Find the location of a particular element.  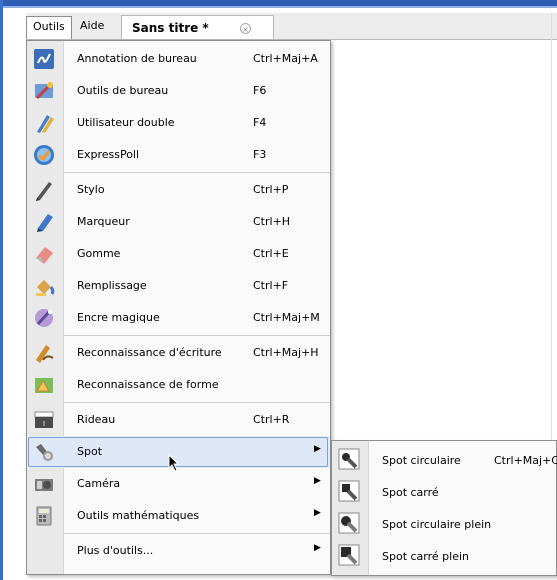

title-bar-highlight is located at coordinates (278, 7).